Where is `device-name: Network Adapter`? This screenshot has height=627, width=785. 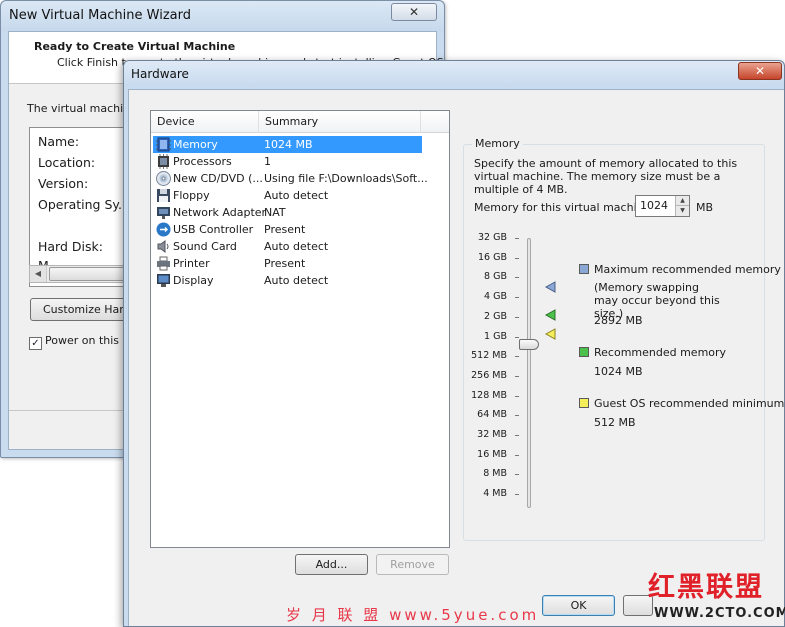
device-name: Network Adapter is located at coordinates (220, 212).